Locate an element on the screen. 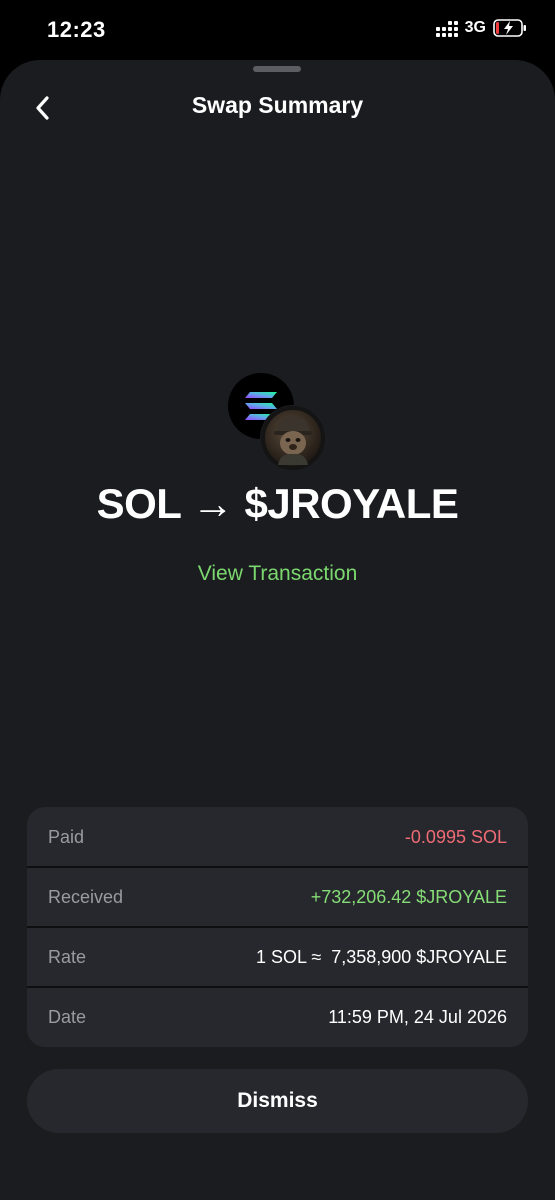 The height and width of the screenshot is (1200, 555). token-pair-icons is located at coordinates (278, 423).